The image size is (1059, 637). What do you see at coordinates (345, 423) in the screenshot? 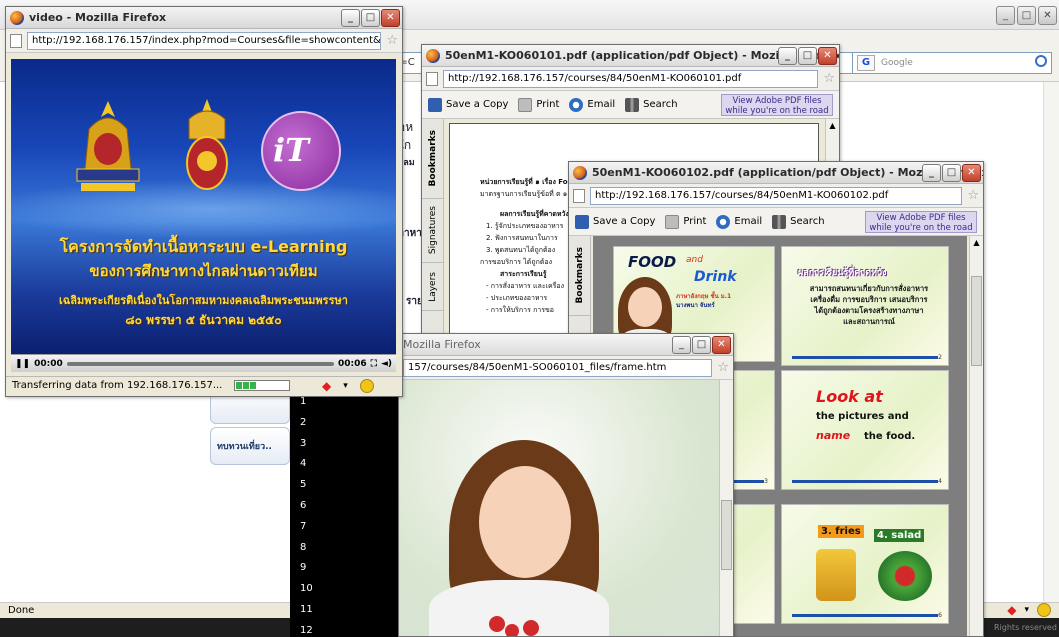
I see `list-item: 2` at bounding box center [345, 423].